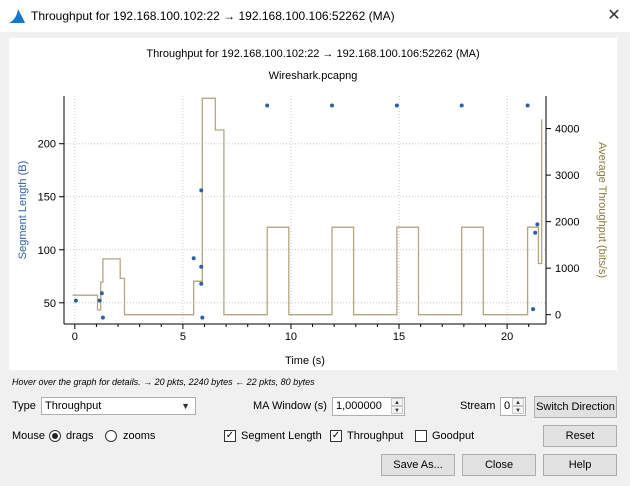 This screenshot has width=630, height=486. I want to click on chevron-down-icon: ▼, so click(185, 406).